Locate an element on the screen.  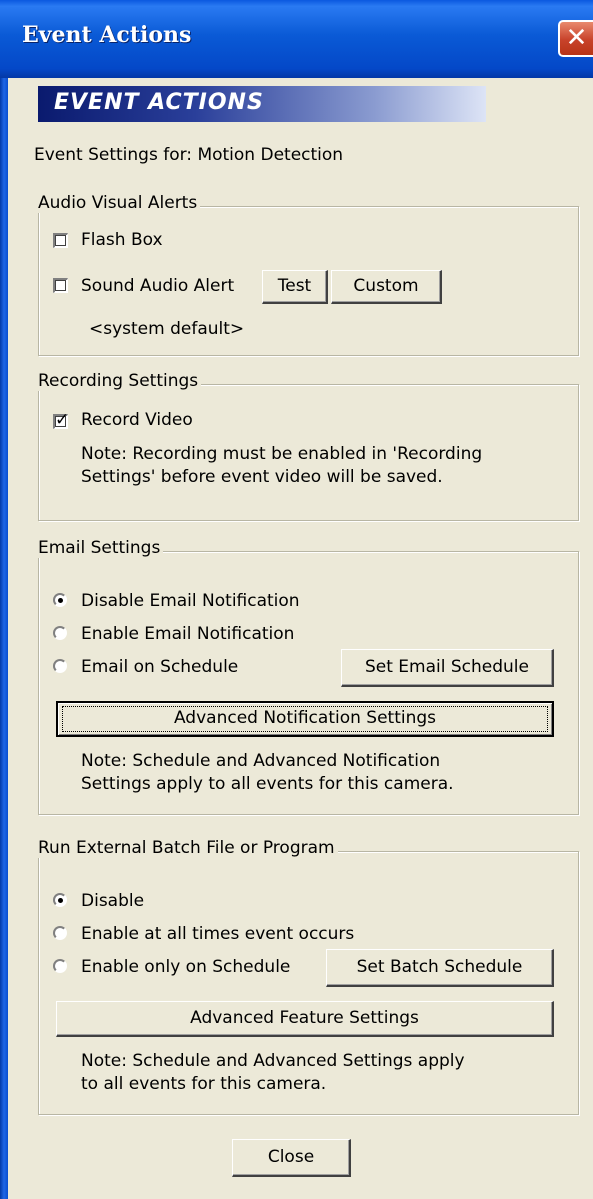
record-video-checkbox: ✓ is located at coordinates (61, 420).